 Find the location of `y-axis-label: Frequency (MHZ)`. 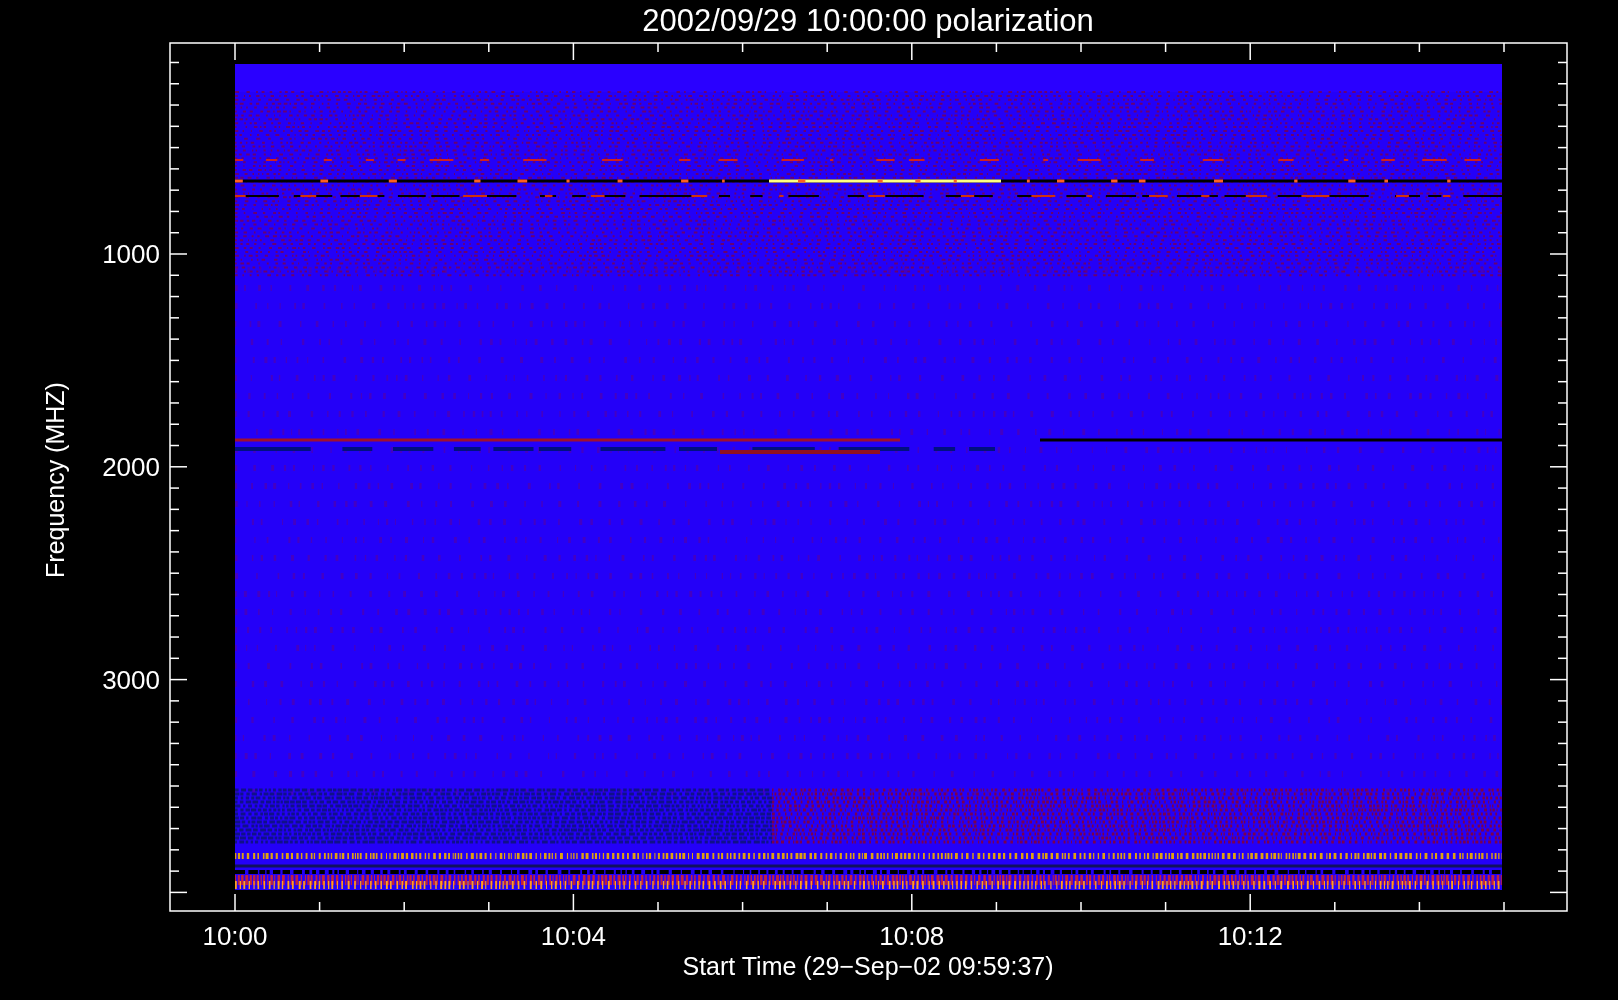

y-axis-label: Frequency (MHZ) is located at coordinates (55, 480).